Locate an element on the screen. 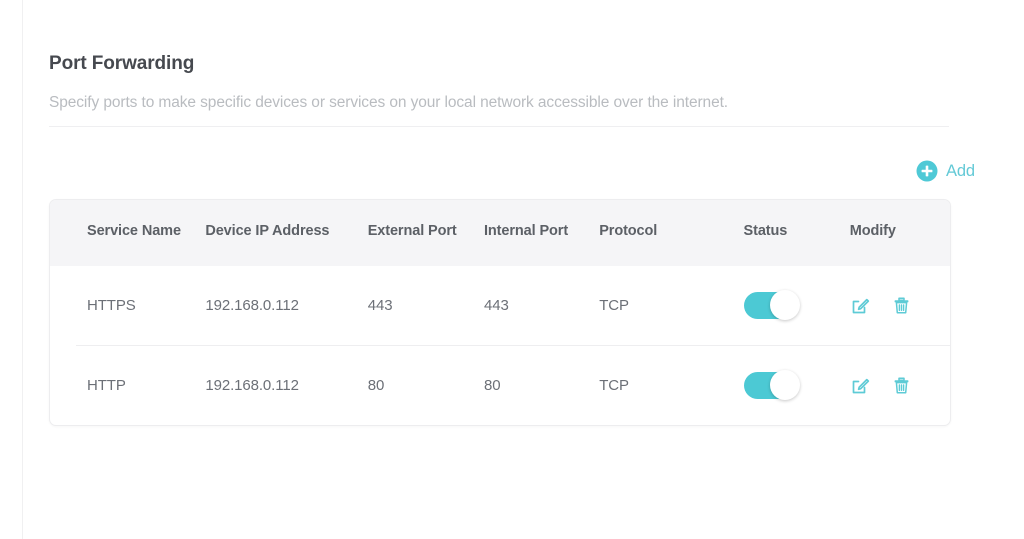 This screenshot has width=1024, height=539. table-row: HTTP 192.168.0.112 80 80 TCP is located at coordinates (500, 384).